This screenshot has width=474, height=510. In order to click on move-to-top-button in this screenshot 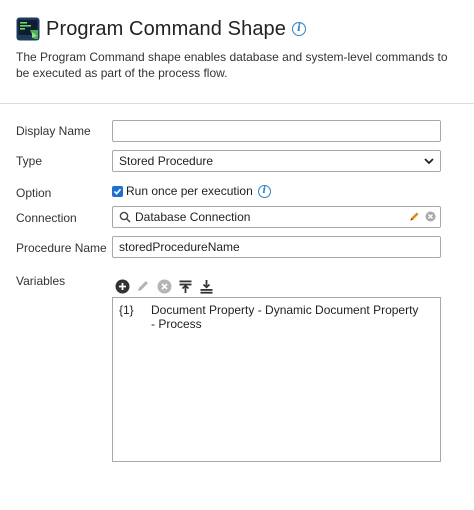, I will do `click(185, 286)`.